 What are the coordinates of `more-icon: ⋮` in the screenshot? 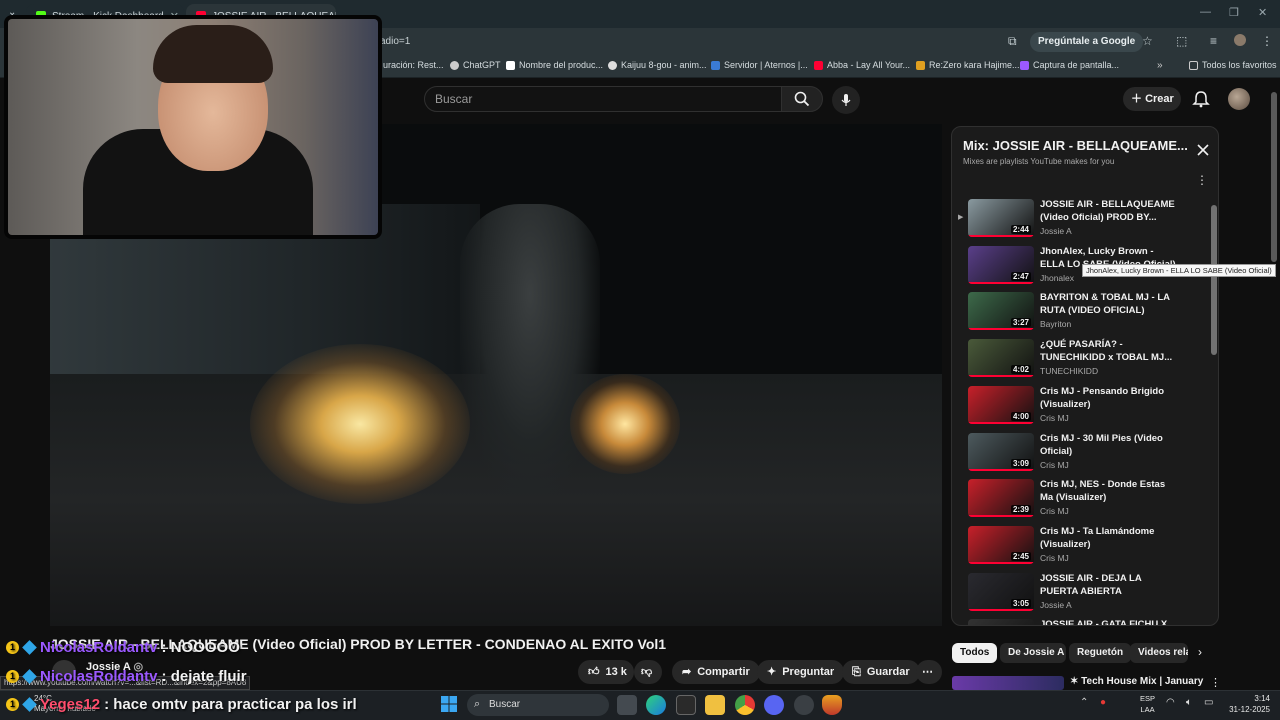 It's located at (1215, 682).